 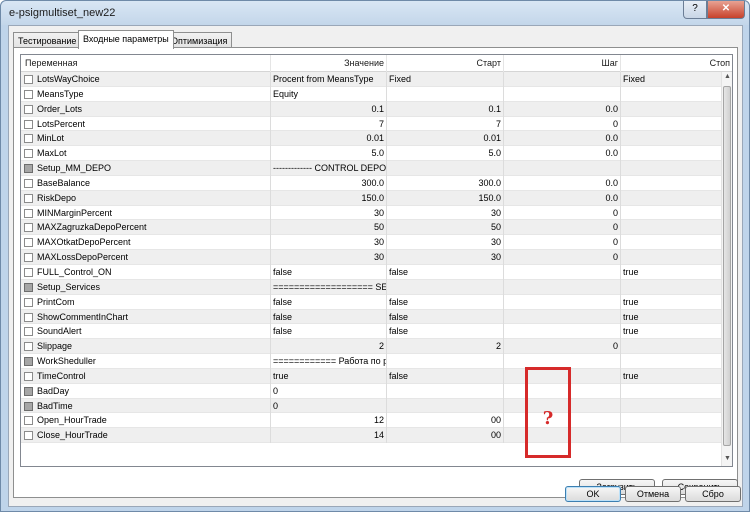 I want to click on table-row: LotsPercent7700, so click(x=376, y=124).